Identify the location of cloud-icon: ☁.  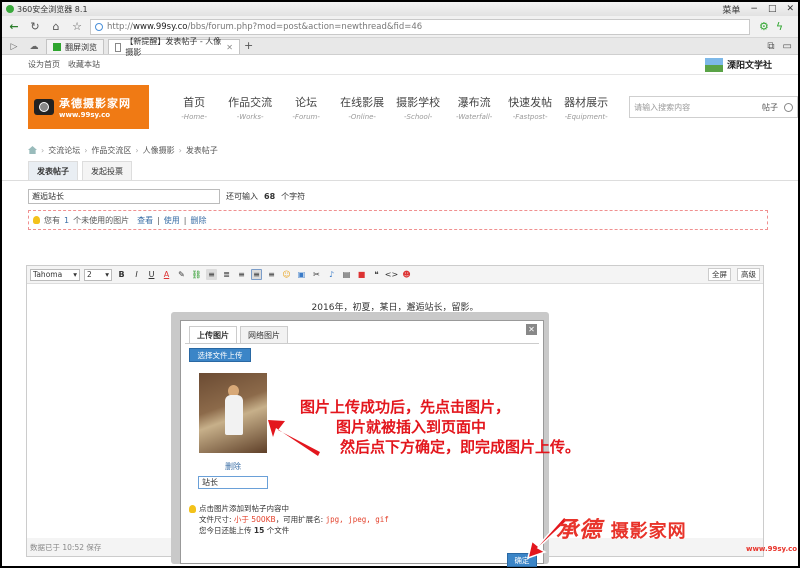
(34, 46).